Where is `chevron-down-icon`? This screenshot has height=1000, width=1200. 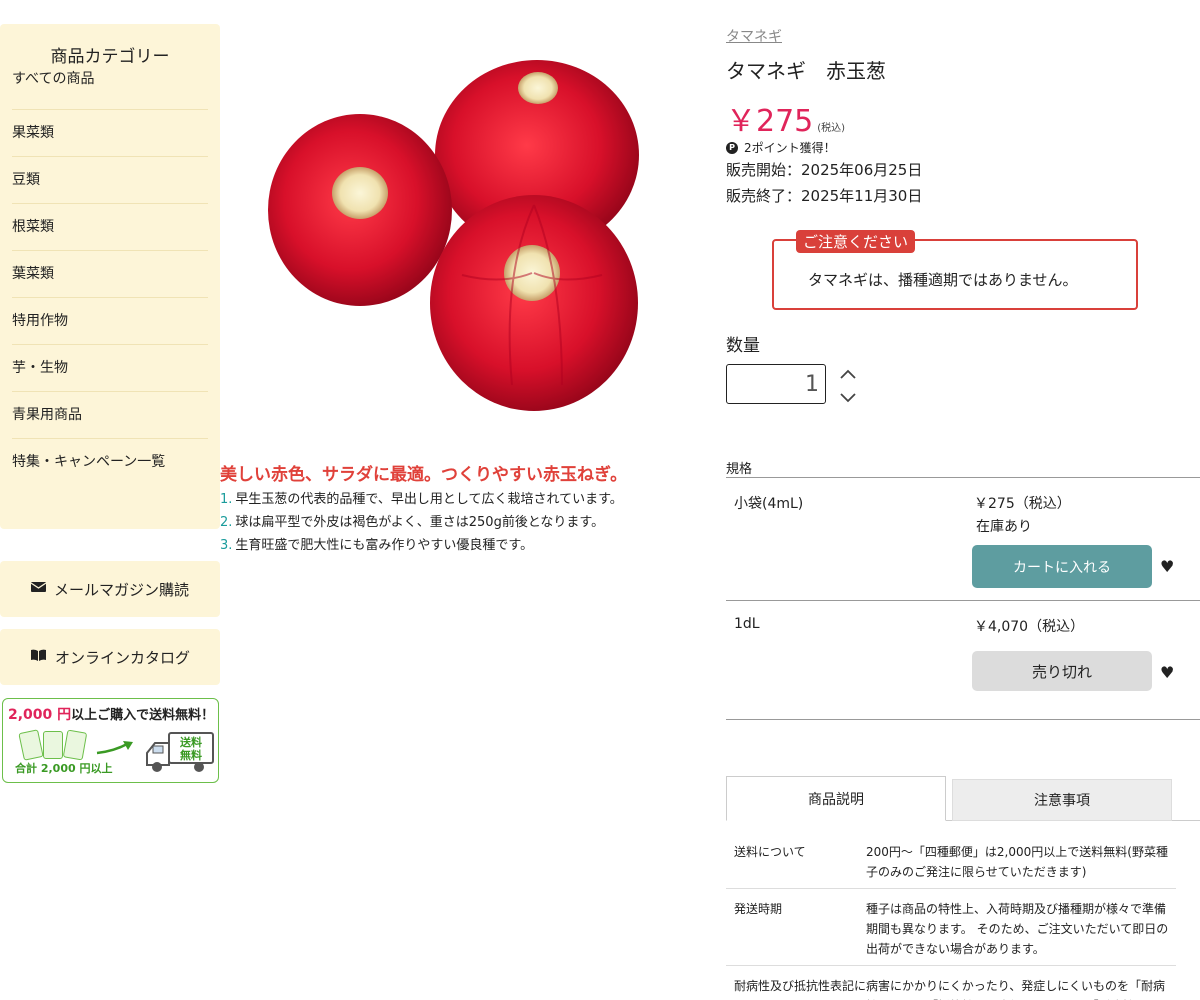
chevron-down-icon is located at coordinates (848, 398).